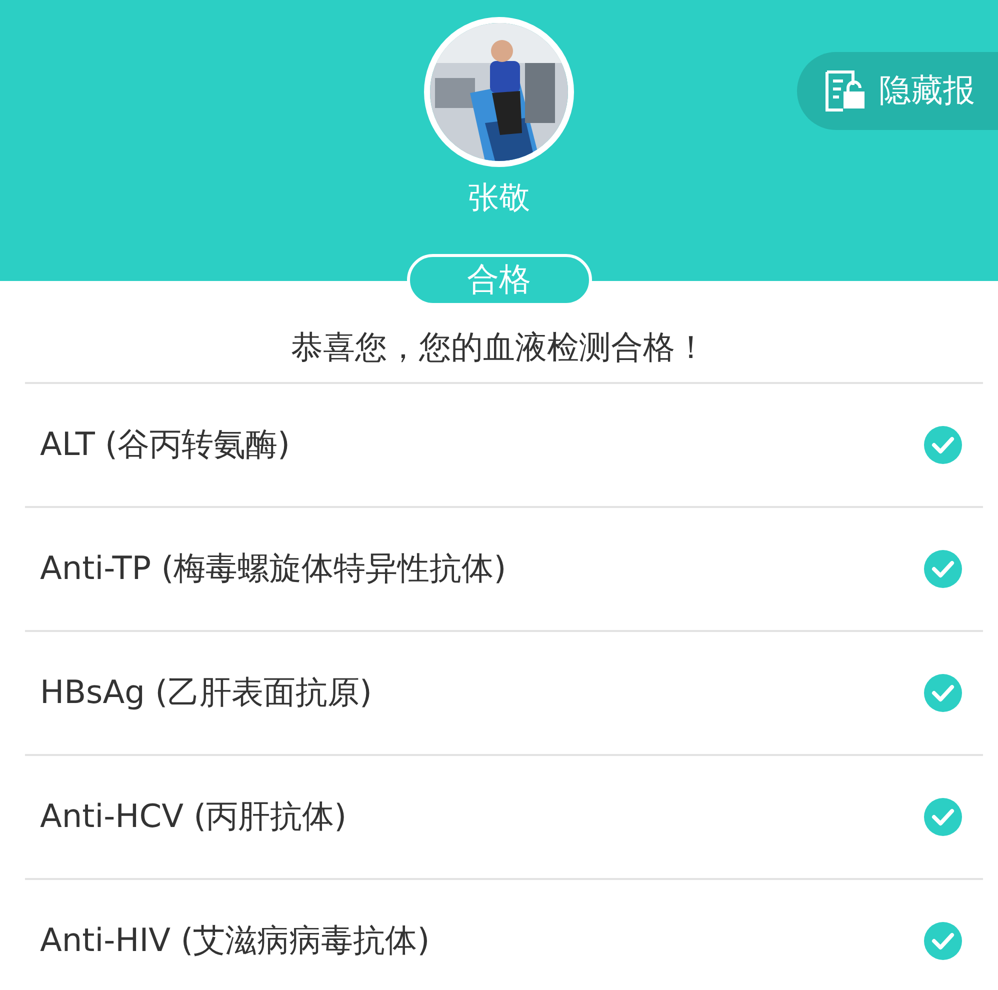 The height and width of the screenshot is (990, 998). What do you see at coordinates (206, 692) in the screenshot?
I see `test-name: HBsAg (乙肝表面抗原)` at bounding box center [206, 692].